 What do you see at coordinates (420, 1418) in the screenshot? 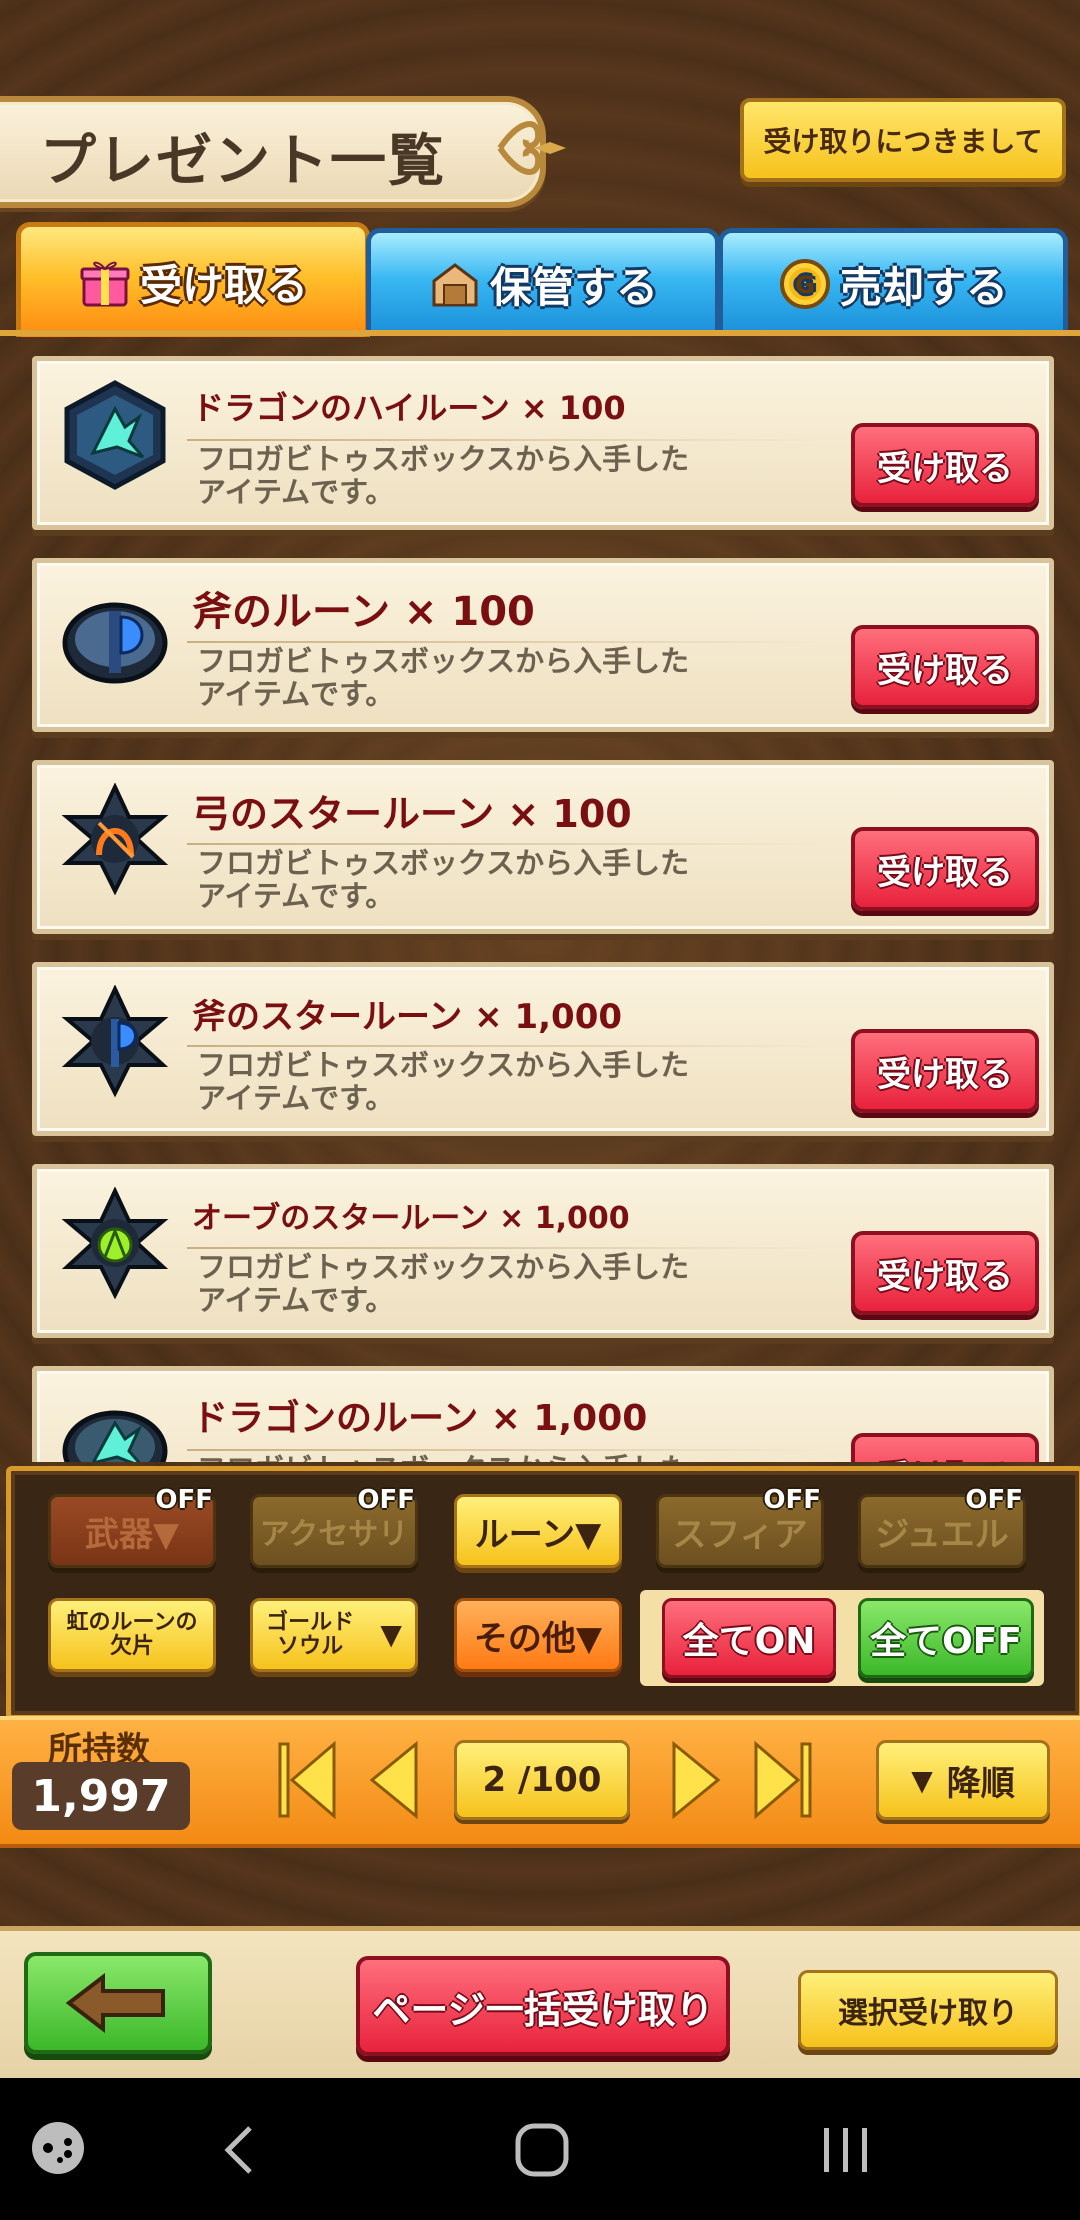
I see `item-name: ドラゴンのルーン × 1,000` at bounding box center [420, 1418].